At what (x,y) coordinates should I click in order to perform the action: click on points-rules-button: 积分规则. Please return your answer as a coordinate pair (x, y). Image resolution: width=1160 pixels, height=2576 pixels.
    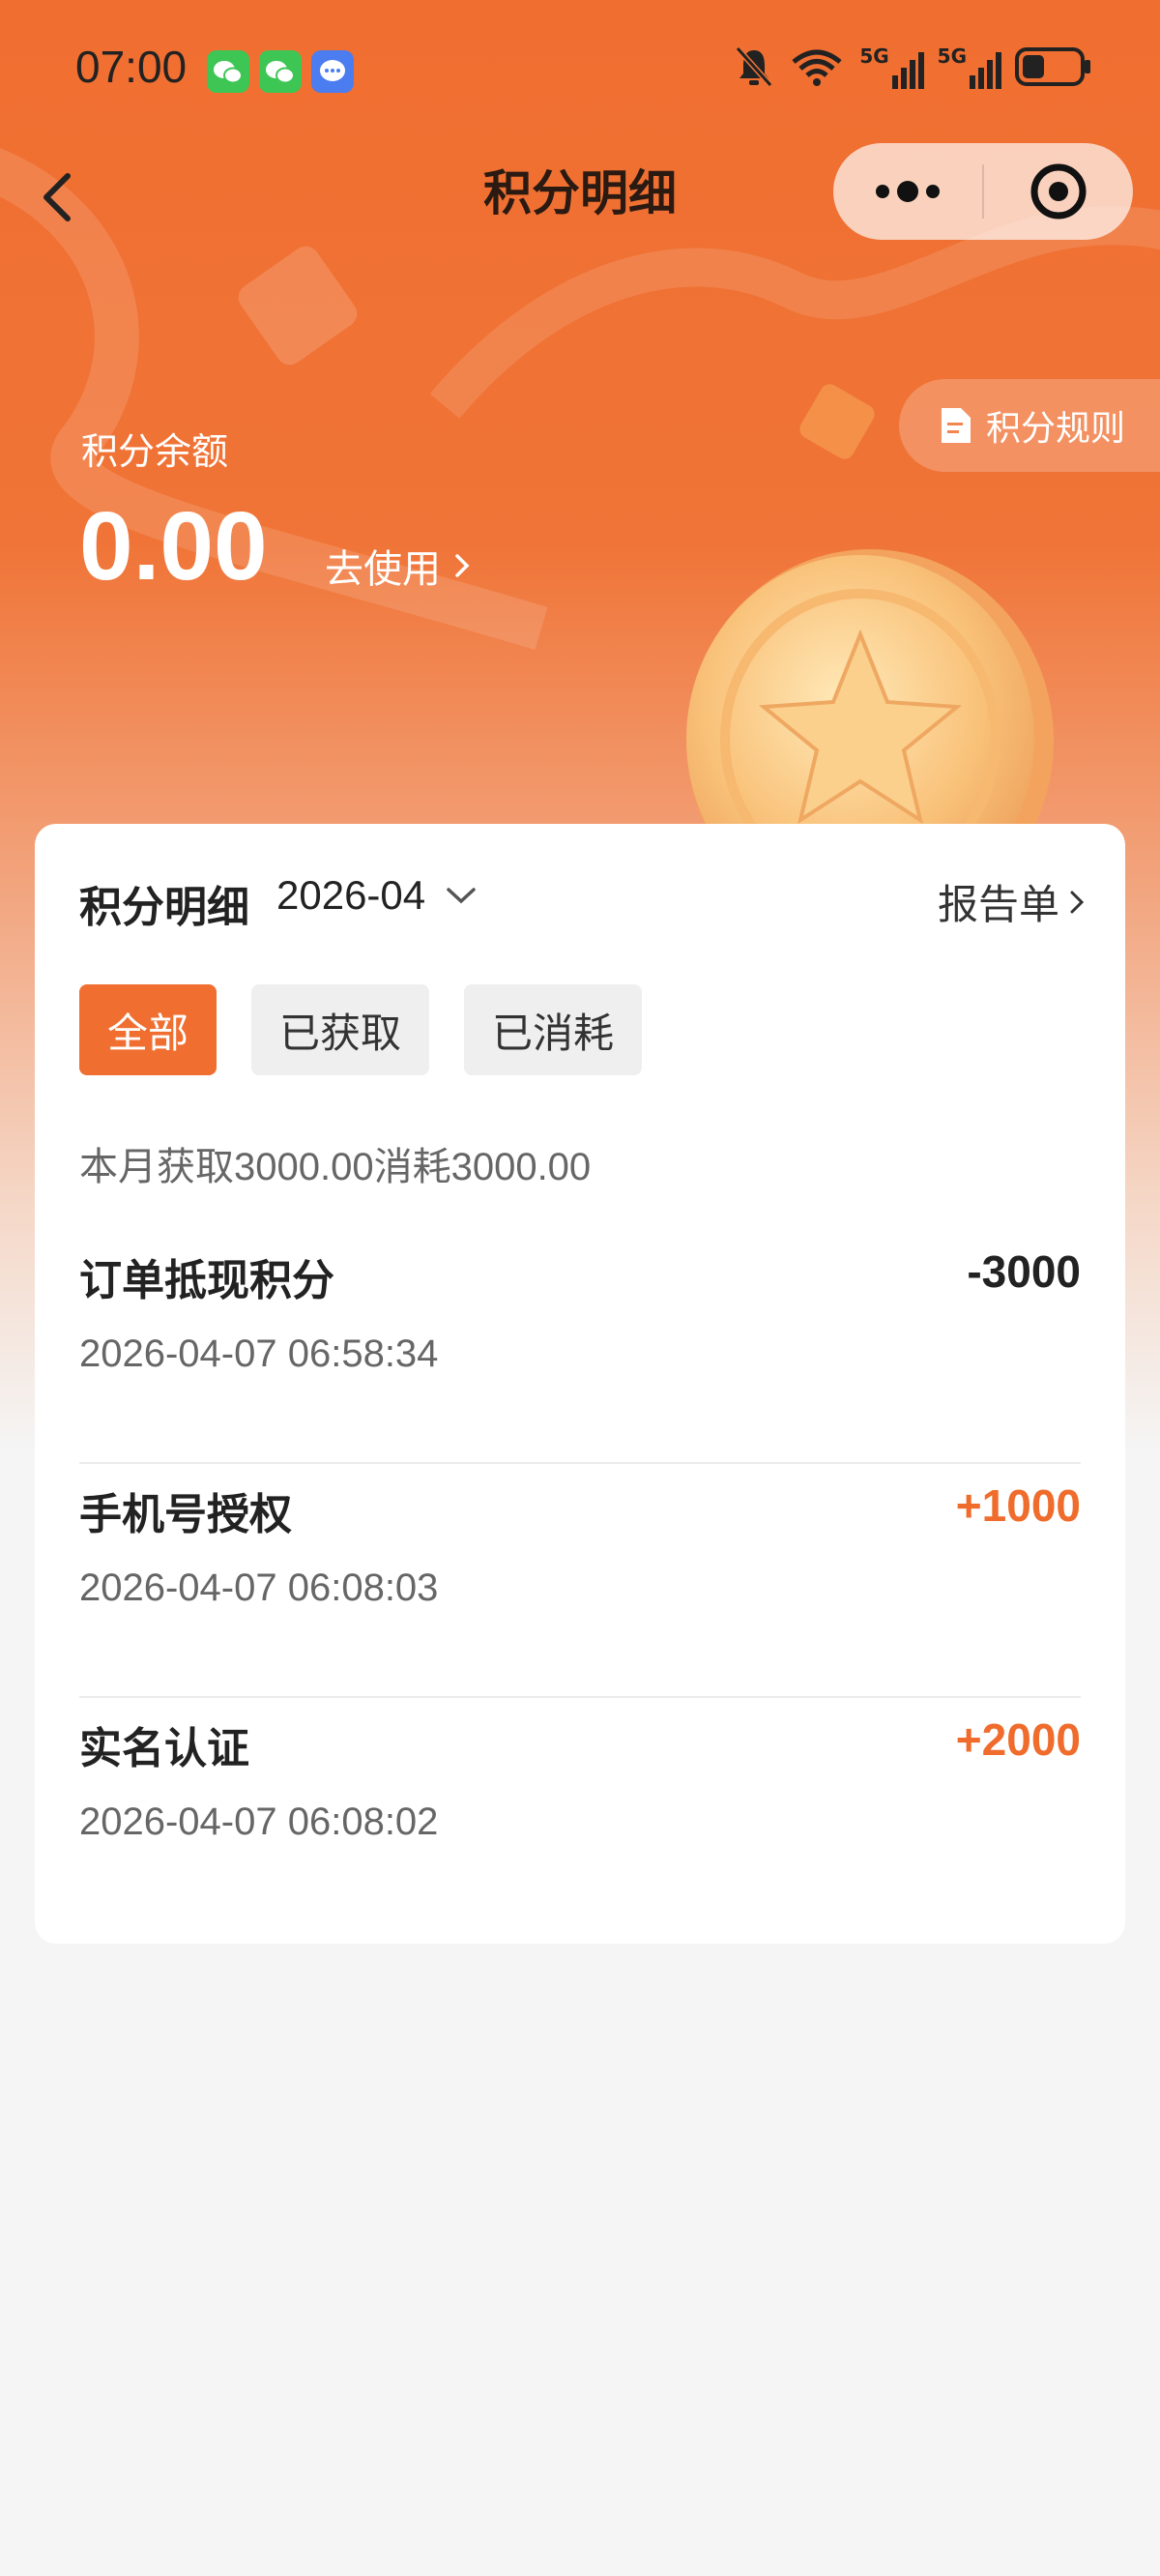
    Looking at the image, I should click on (1029, 425).